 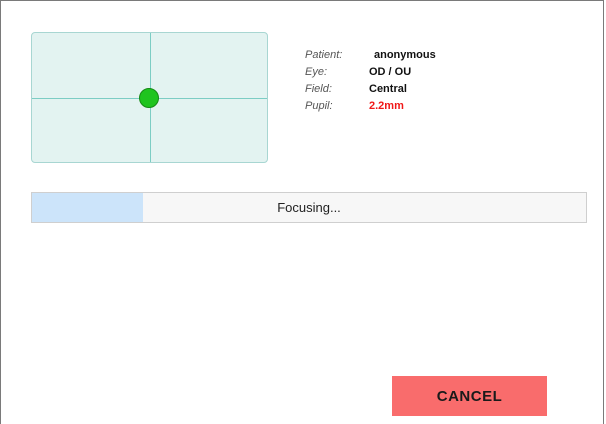 What do you see at coordinates (469, 396) in the screenshot?
I see `cancel-button: CANCEL` at bounding box center [469, 396].